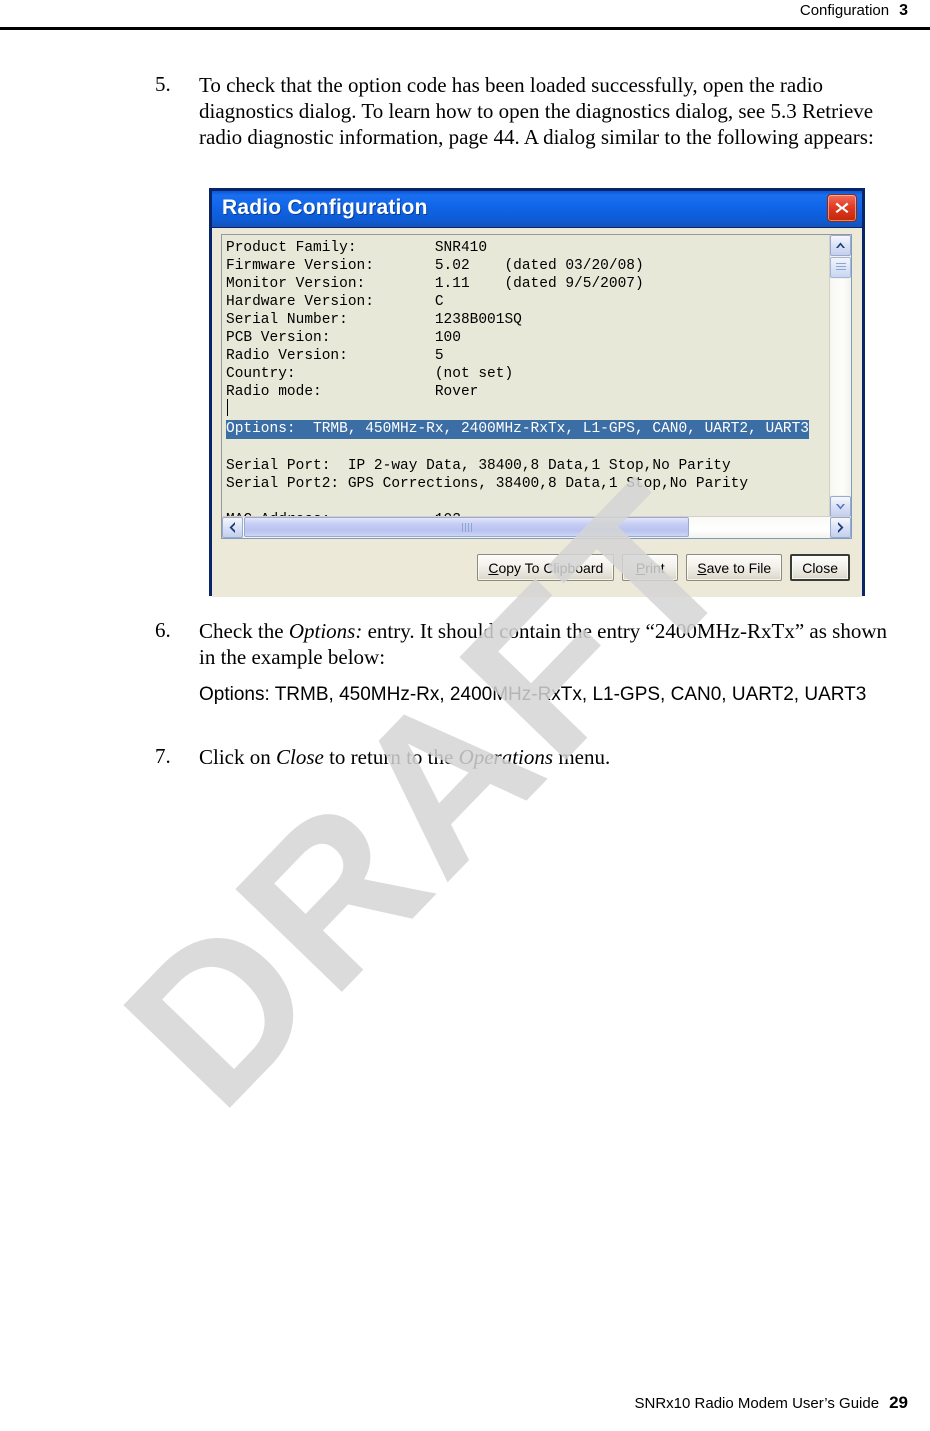  I want to click on step-6-options-emphasis: Options:, so click(325, 631).